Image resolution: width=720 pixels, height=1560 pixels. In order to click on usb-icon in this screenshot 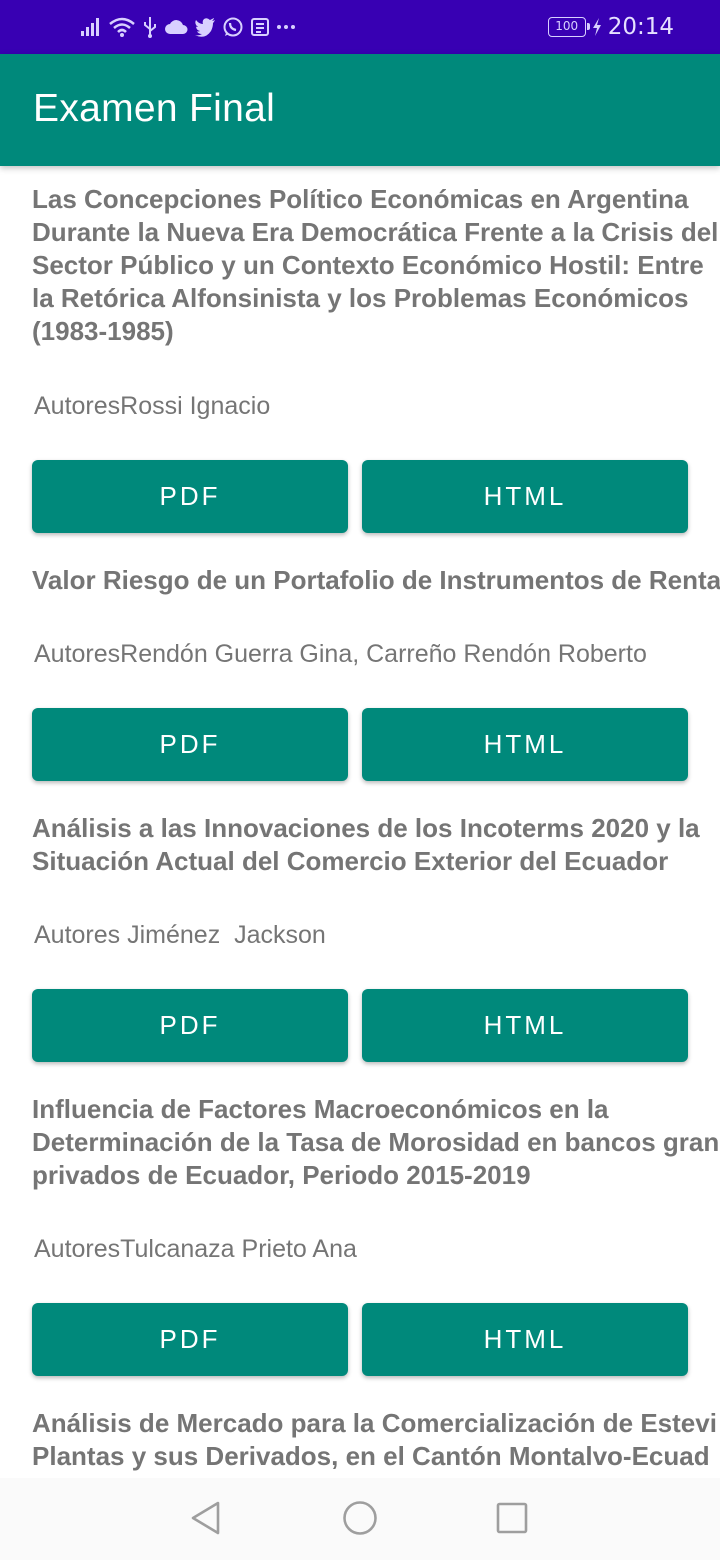, I will do `click(150, 27)`.